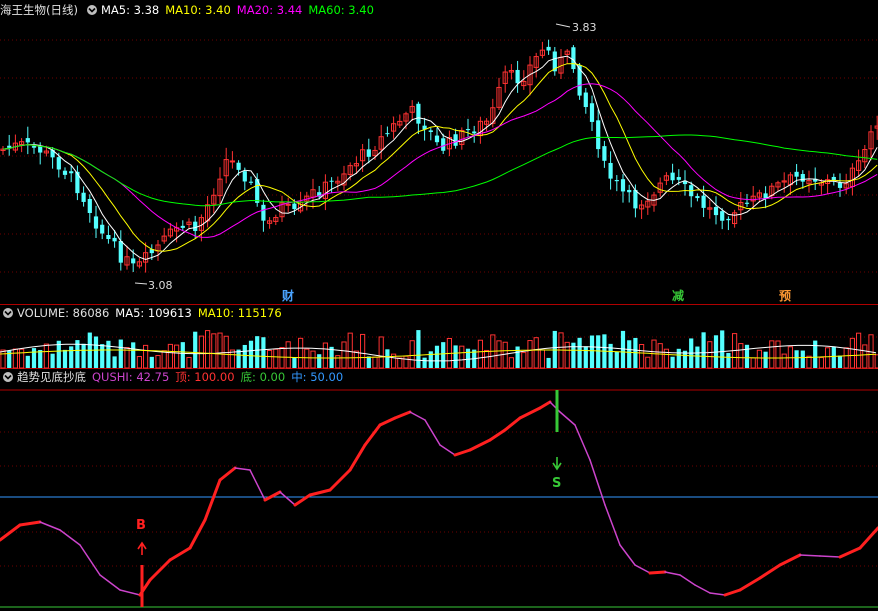 The image size is (878, 611). What do you see at coordinates (563, 25) in the screenshot?
I see `high-pointer` at bounding box center [563, 25].